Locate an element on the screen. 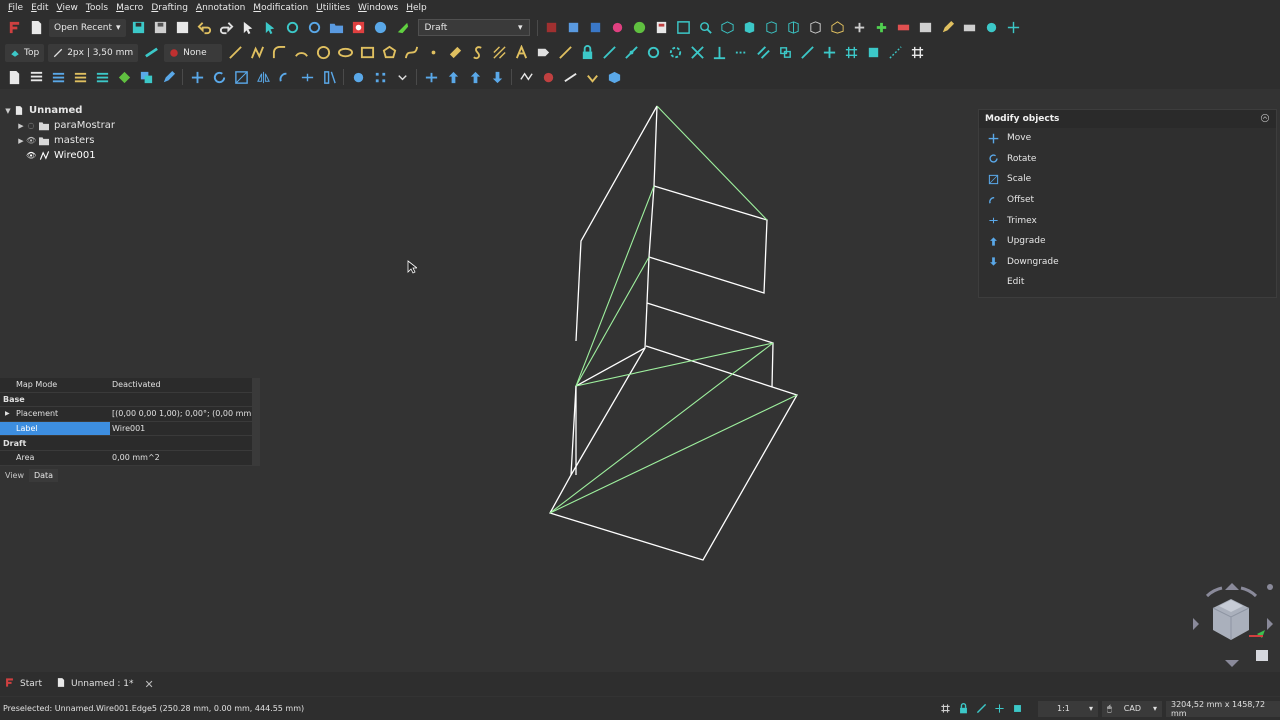 The width and height of the screenshot is (1280, 720). clone-icon is located at coordinates (358, 77).